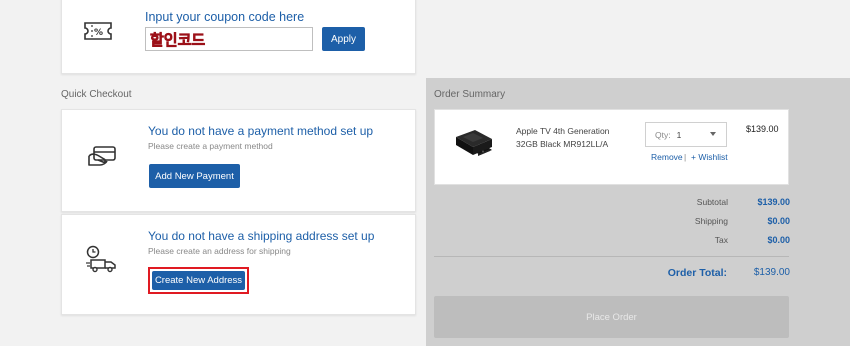 The height and width of the screenshot is (346, 850). I want to click on product-name-line1: Apple TV 4th Generation, so click(563, 131).